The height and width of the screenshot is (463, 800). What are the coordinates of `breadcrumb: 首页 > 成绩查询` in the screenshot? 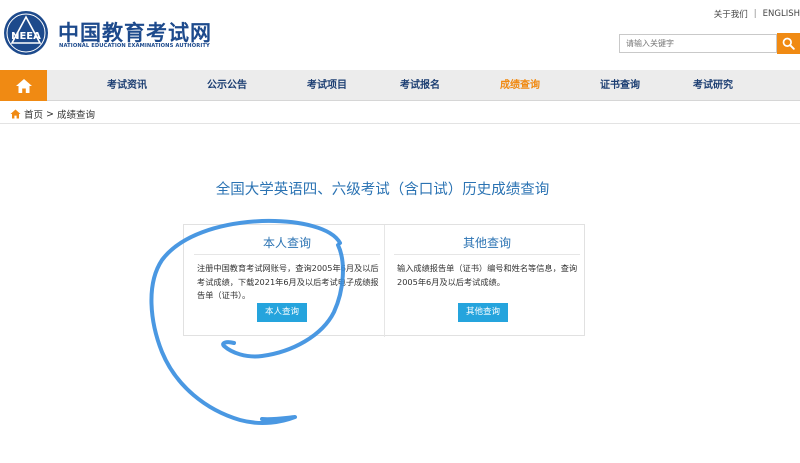 It's located at (52, 114).